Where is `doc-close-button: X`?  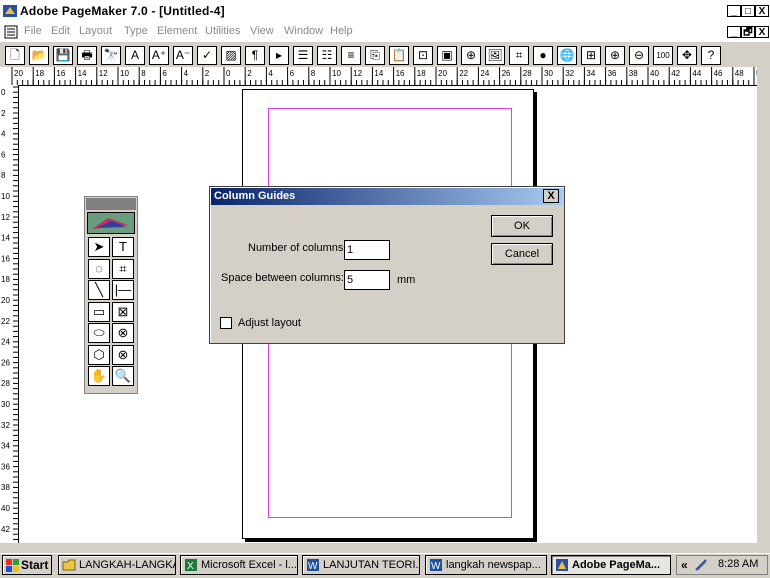
doc-close-button: X is located at coordinates (762, 32).